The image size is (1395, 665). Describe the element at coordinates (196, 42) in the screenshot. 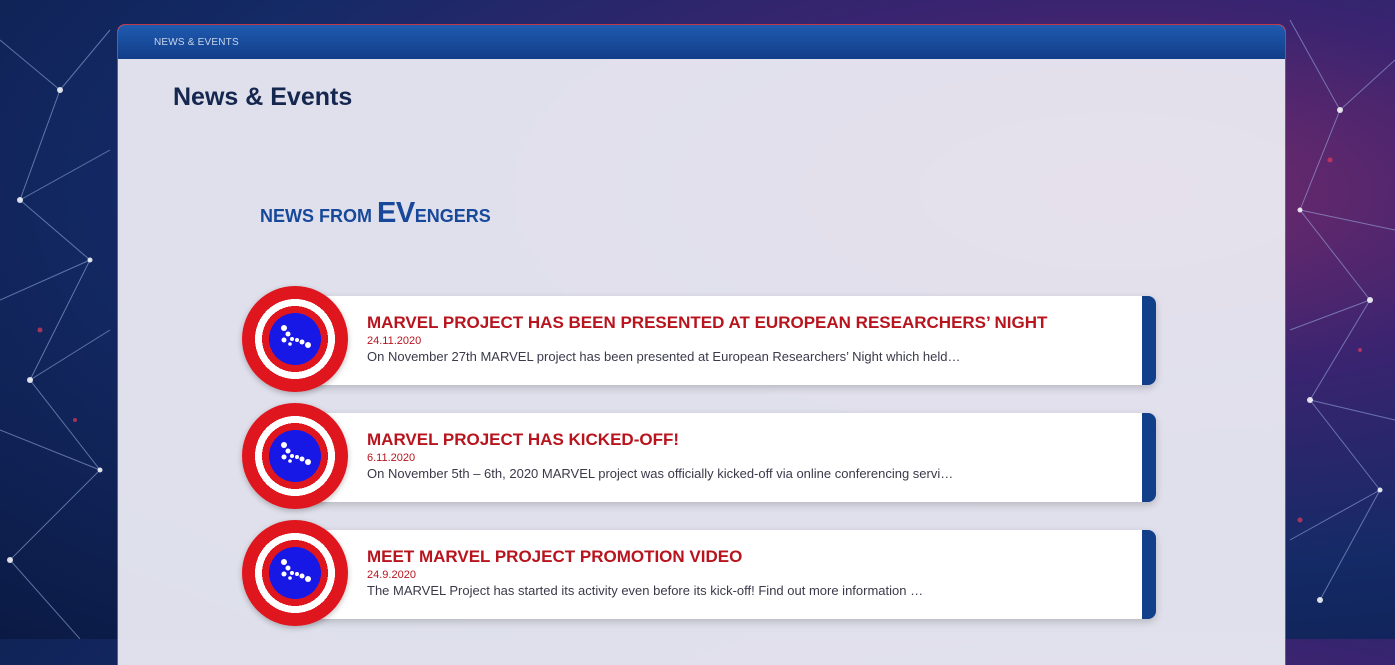

I see `breadcrumb-current: NEWS & EVENTS` at that location.